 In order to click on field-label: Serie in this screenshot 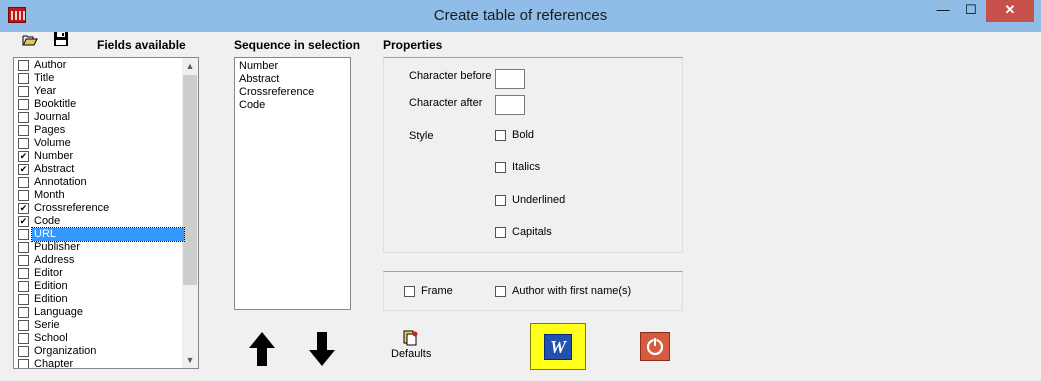, I will do `click(47, 325)`.